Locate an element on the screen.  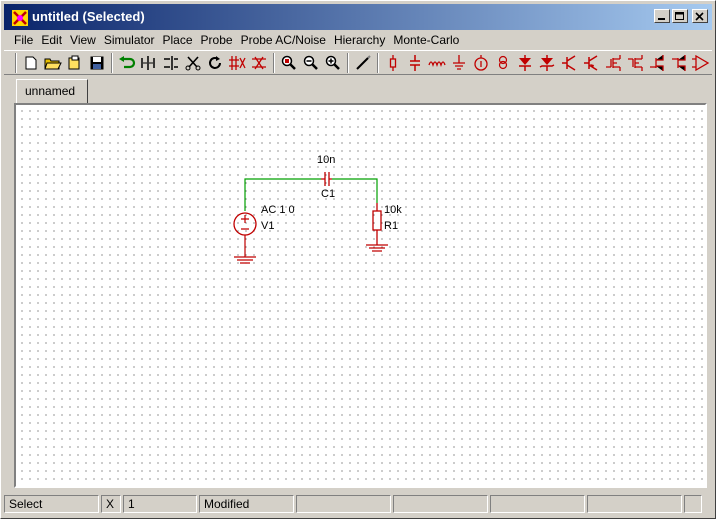
menu-probe-ac-noise: Probe AC/Noise is located at coordinates (283, 40).